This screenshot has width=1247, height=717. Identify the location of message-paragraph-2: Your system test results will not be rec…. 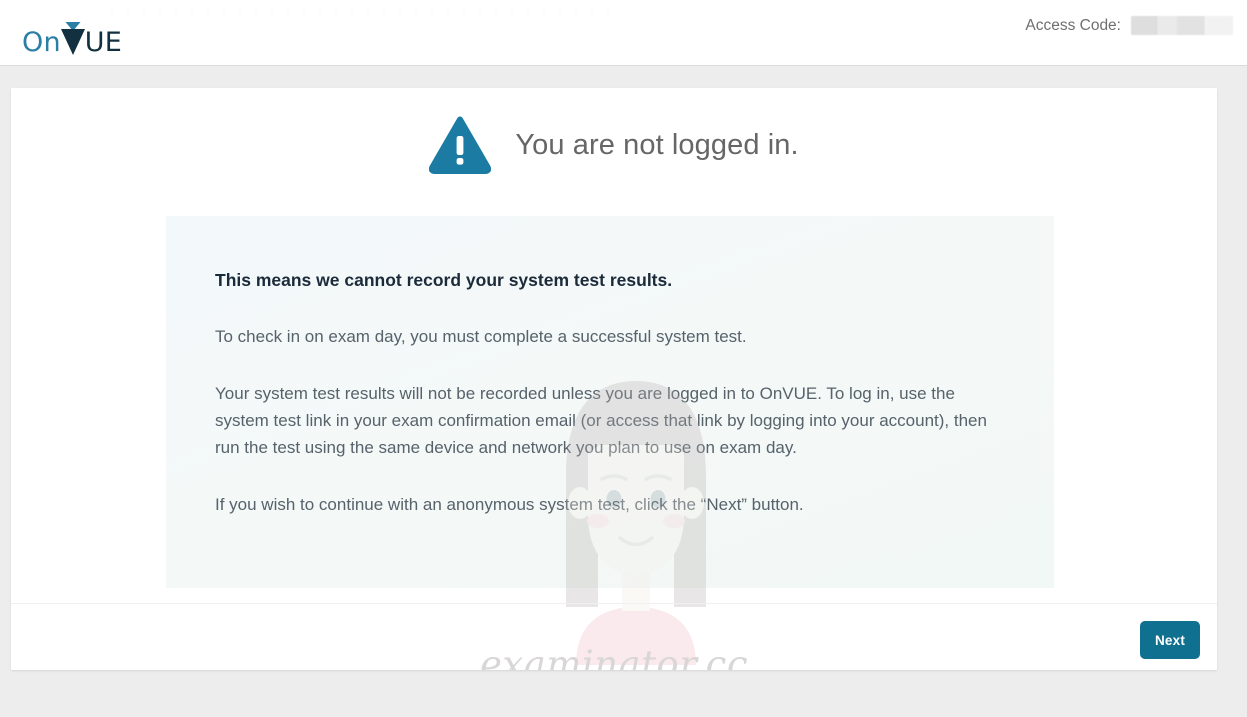
(601, 420).